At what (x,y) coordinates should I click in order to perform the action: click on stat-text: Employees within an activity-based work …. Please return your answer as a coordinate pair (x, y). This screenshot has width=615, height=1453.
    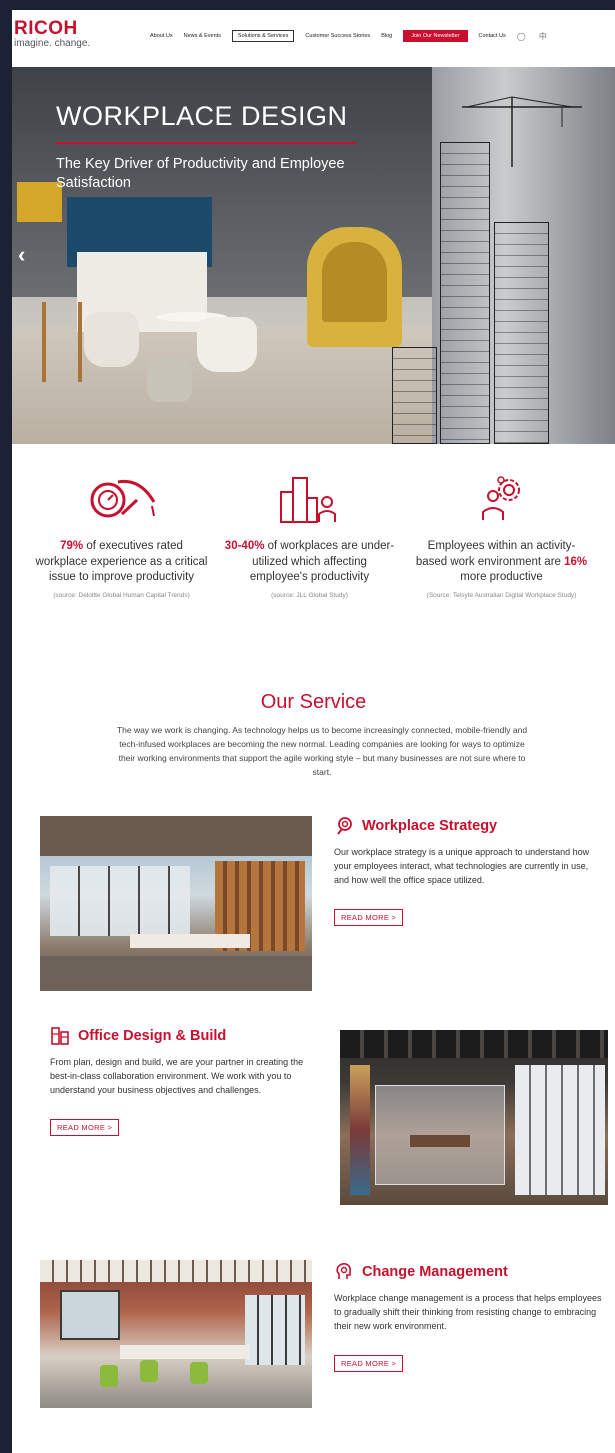
    Looking at the image, I should click on (501, 562).